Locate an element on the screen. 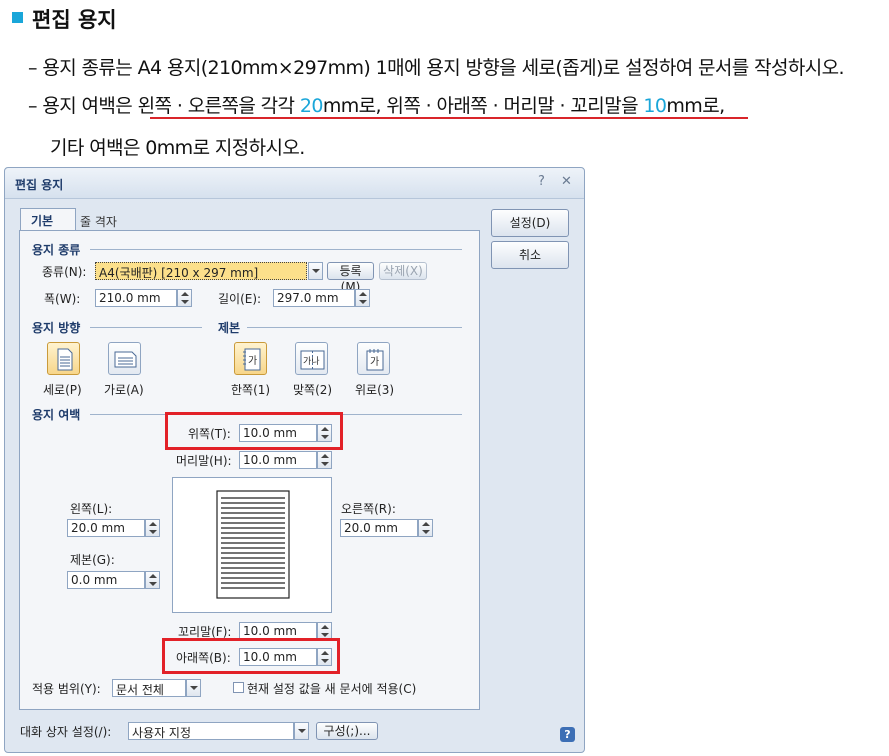 The image size is (889, 756). length-label: 길이(E): is located at coordinates (240, 299).